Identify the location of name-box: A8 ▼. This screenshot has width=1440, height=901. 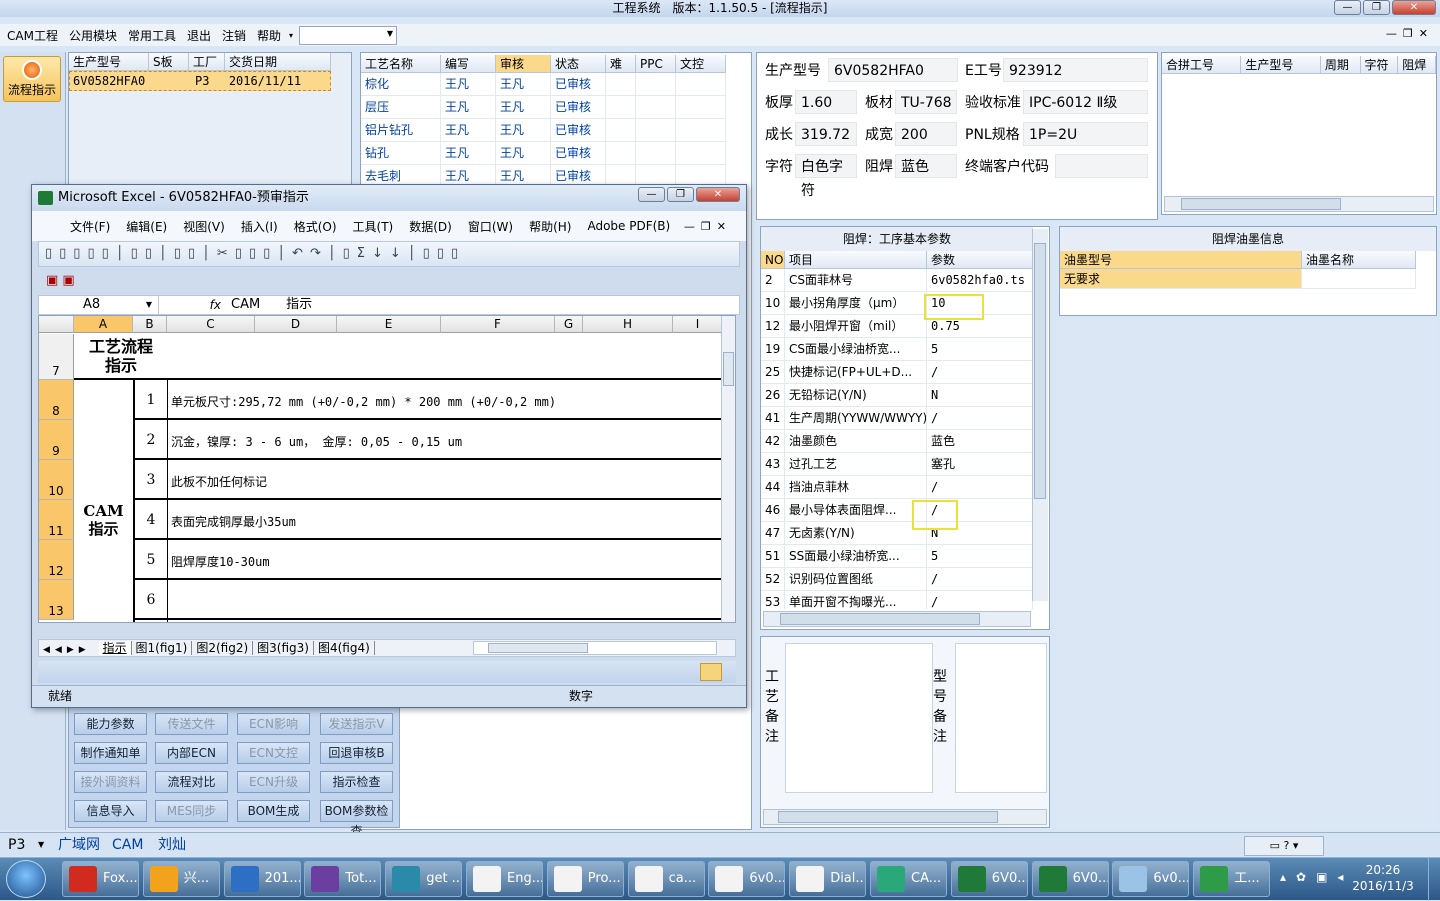
(99, 305).